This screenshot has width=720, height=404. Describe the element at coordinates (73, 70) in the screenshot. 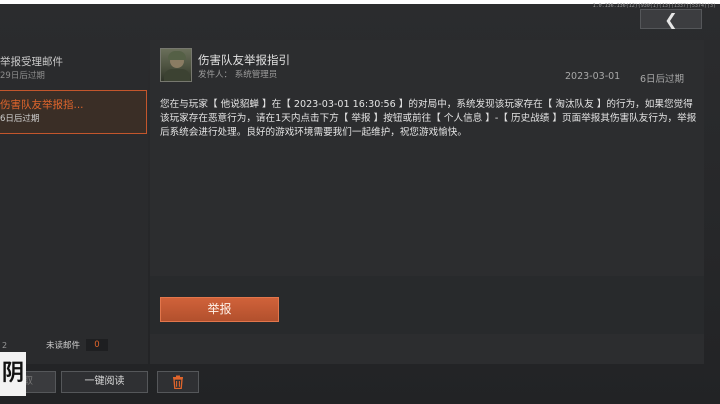

I see `mail-list-item: 举报受理邮件 29日后过期` at that location.